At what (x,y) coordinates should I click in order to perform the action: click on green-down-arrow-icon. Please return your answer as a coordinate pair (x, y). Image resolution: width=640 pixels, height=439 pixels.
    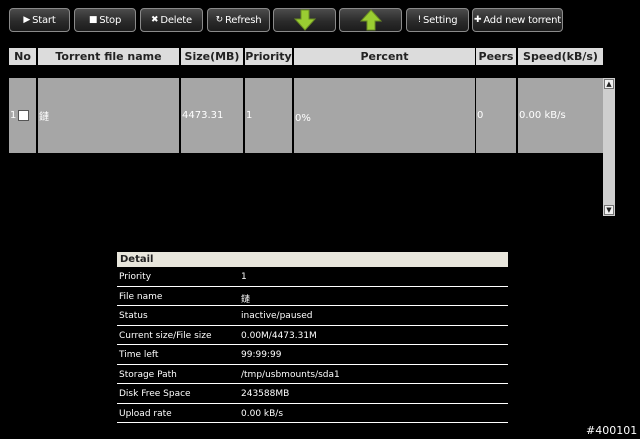
    Looking at the image, I should click on (304, 20).